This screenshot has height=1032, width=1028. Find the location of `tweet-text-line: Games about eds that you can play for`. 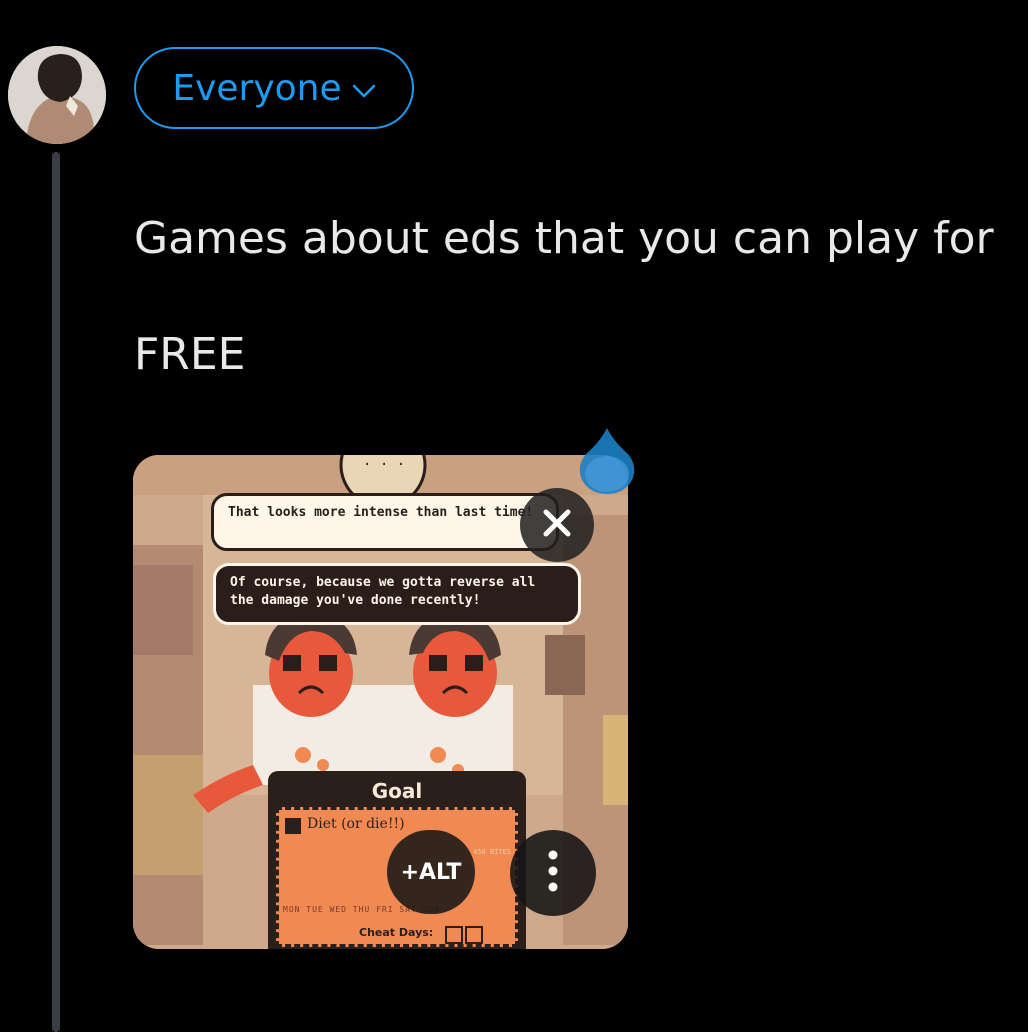

tweet-text-line: Games about eds that you can play for is located at coordinates (564, 238).